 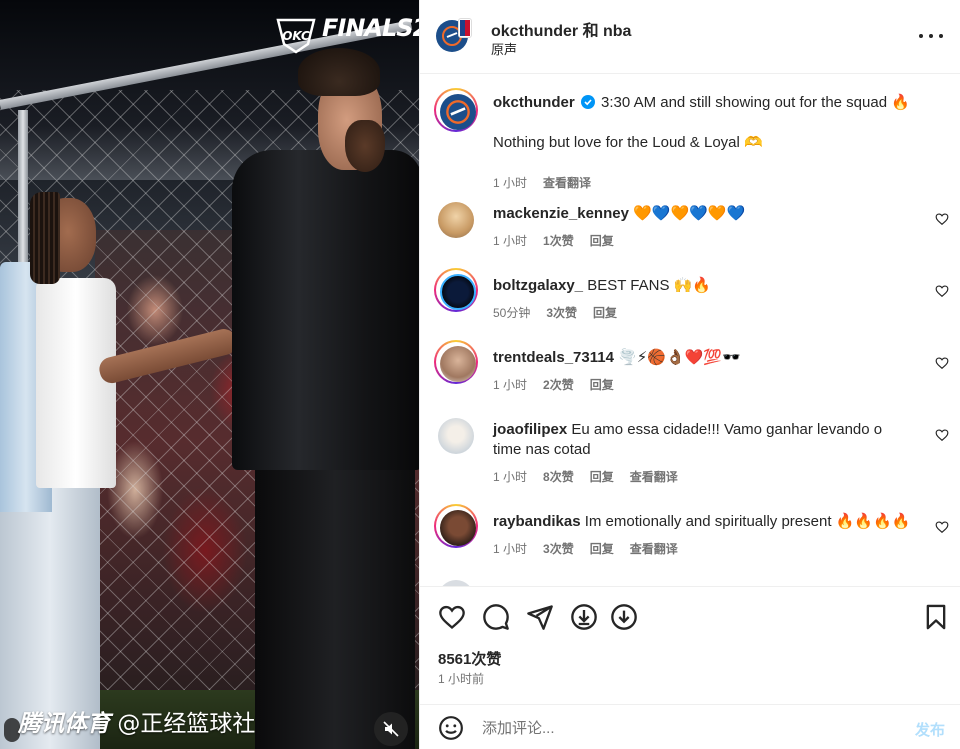 I want to click on comment-bubble-icon, so click(x=496, y=617).